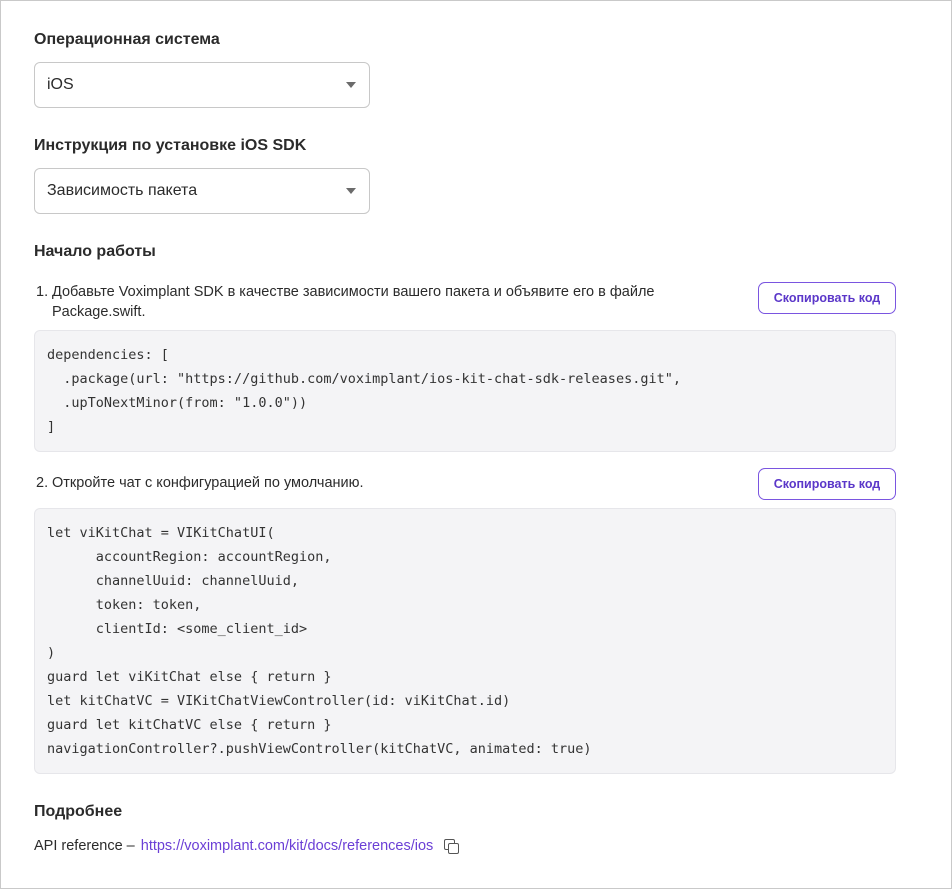 The height and width of the screenshot is (889, 952). What do you see at coordinates (827, 484) in the screenshot?
I see `copy-code-button-2: Скопировать код` at bounding box center [827, 484].